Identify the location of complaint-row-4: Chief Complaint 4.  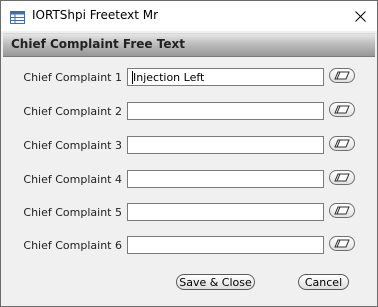
(189, 180).